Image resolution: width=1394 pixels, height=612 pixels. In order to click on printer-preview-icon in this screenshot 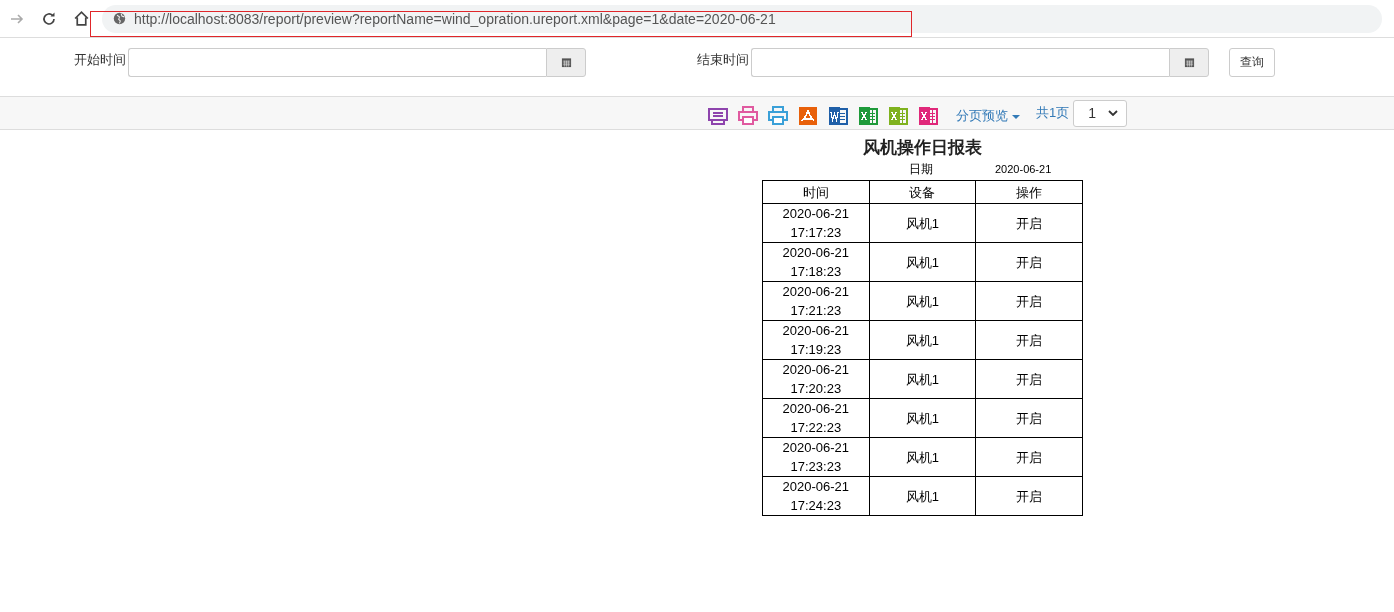, I will do `click(718, 116)`.